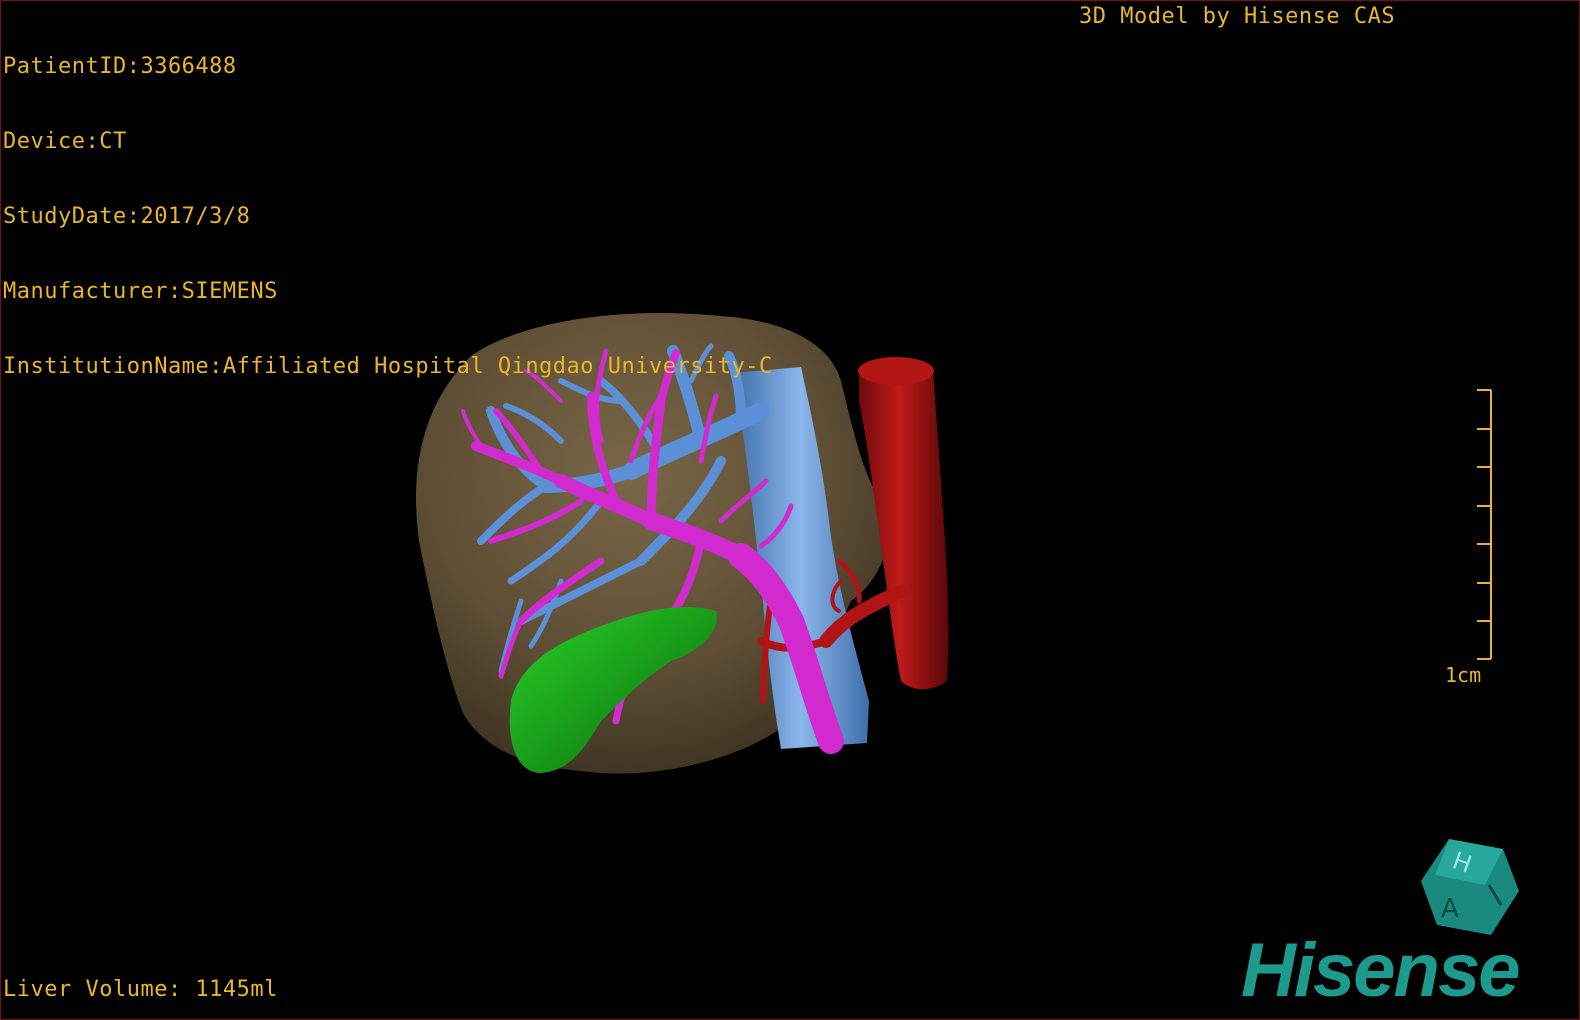 The height and width of the screenshot is (1020, 1580). I want to click on liver-volume-text: Liver Volume: 1145ml, so click(140, 989).